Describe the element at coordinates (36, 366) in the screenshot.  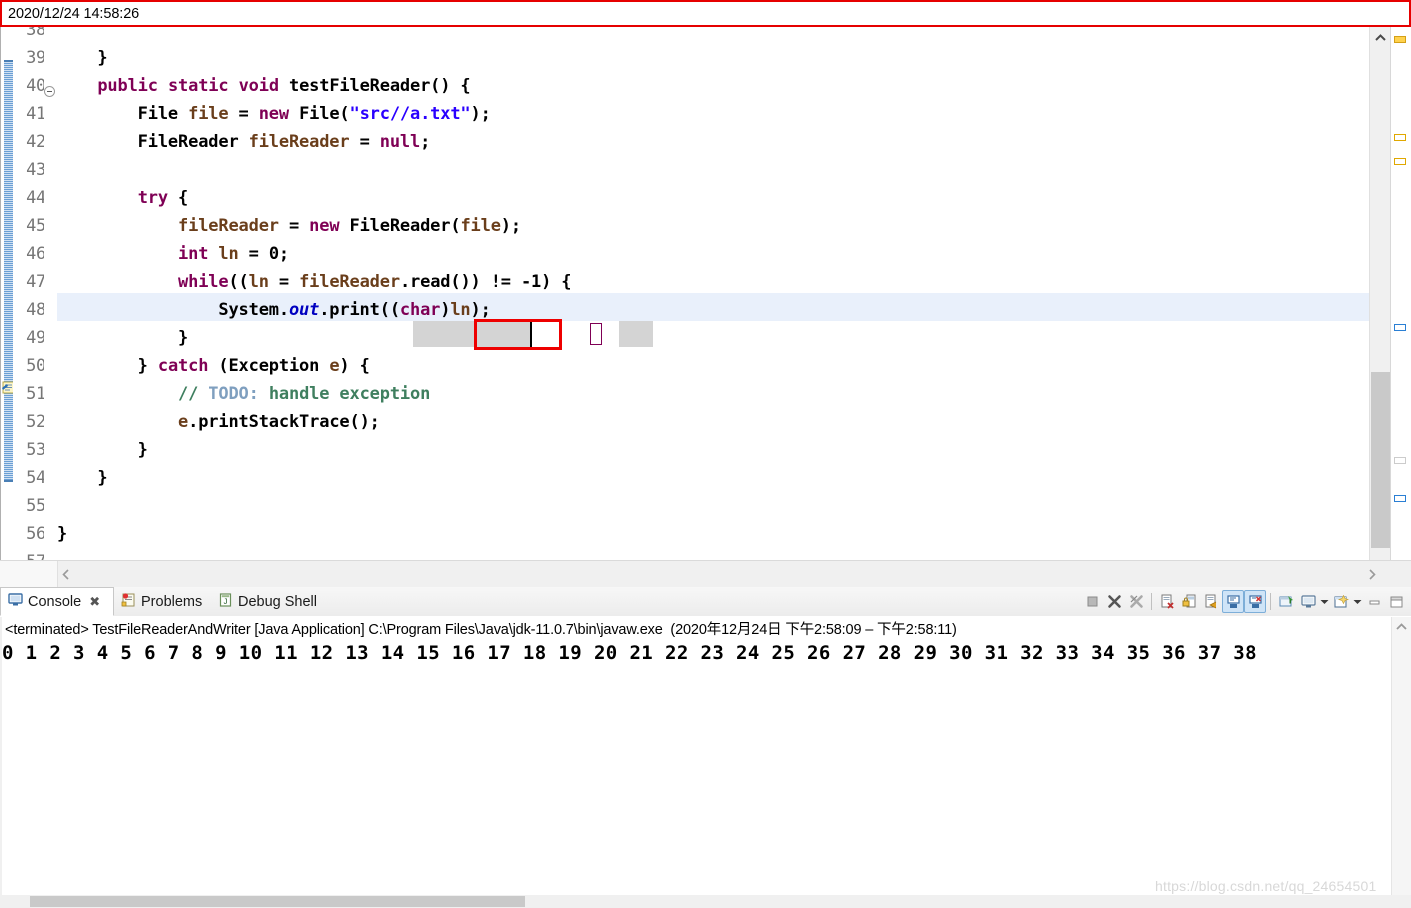
I see `line-number: 50` at that location.